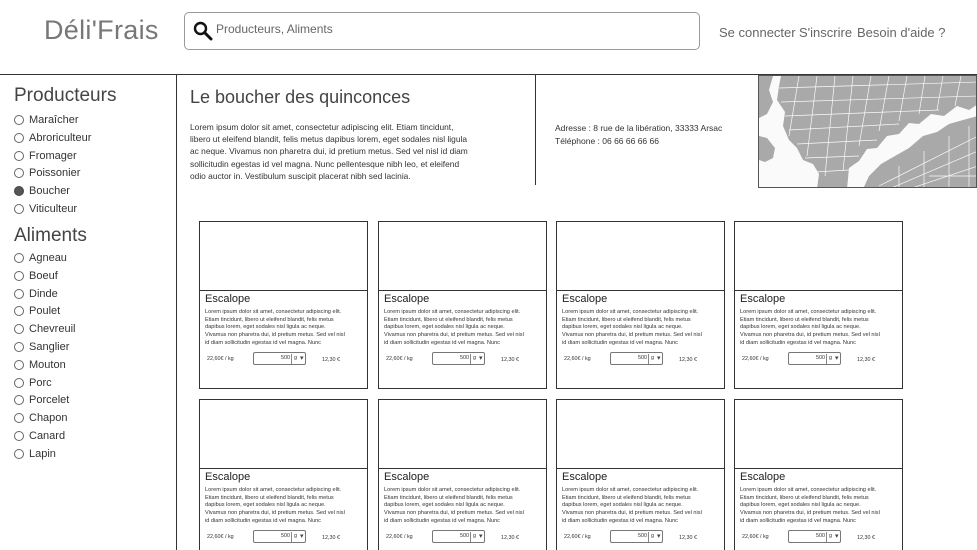  What do you see at coordinates (451, 29) in the screenshot?
I see `search-input` at bounding box center [451, 29].